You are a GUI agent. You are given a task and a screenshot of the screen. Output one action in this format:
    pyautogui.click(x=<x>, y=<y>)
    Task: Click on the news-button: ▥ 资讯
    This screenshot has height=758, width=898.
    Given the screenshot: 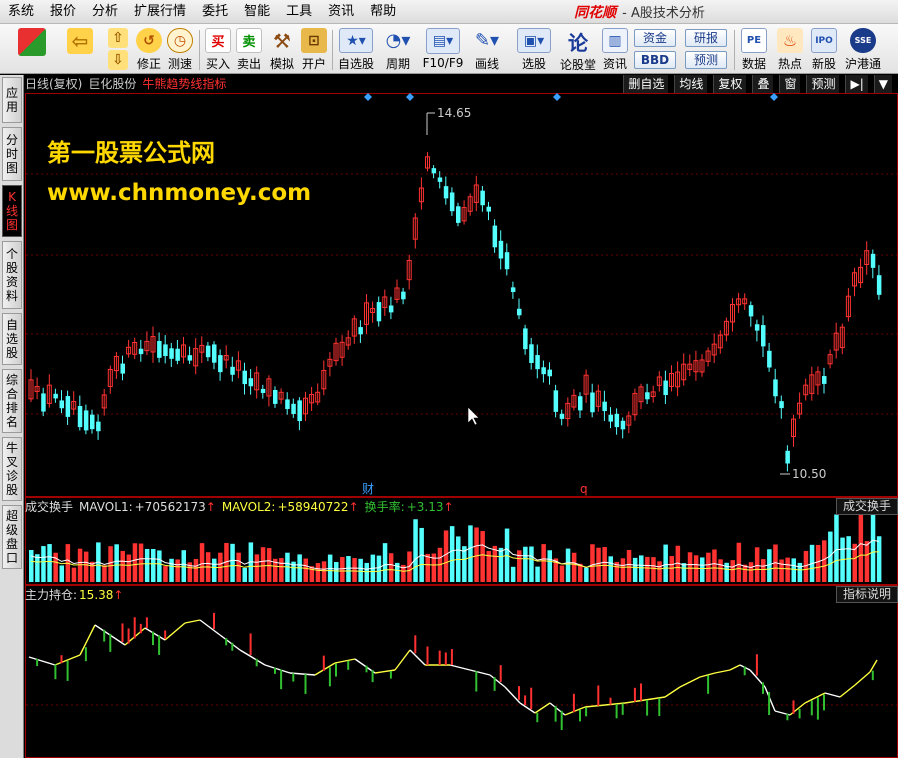 What is the action you would take?
    pyautogui.click(x=615, y=49)
    